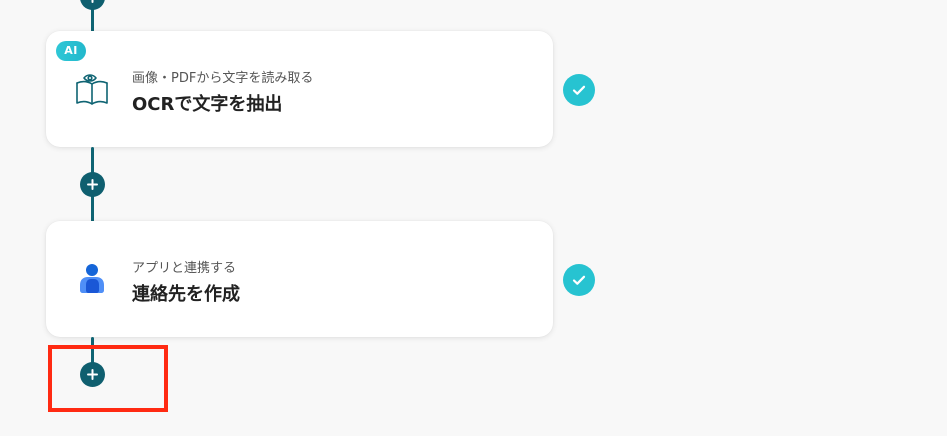  Describe the element at coordinates (299, 279) in the screenshot. I see `step-card-create-contact: アプリと連携する 連絡先を作成` at that location.